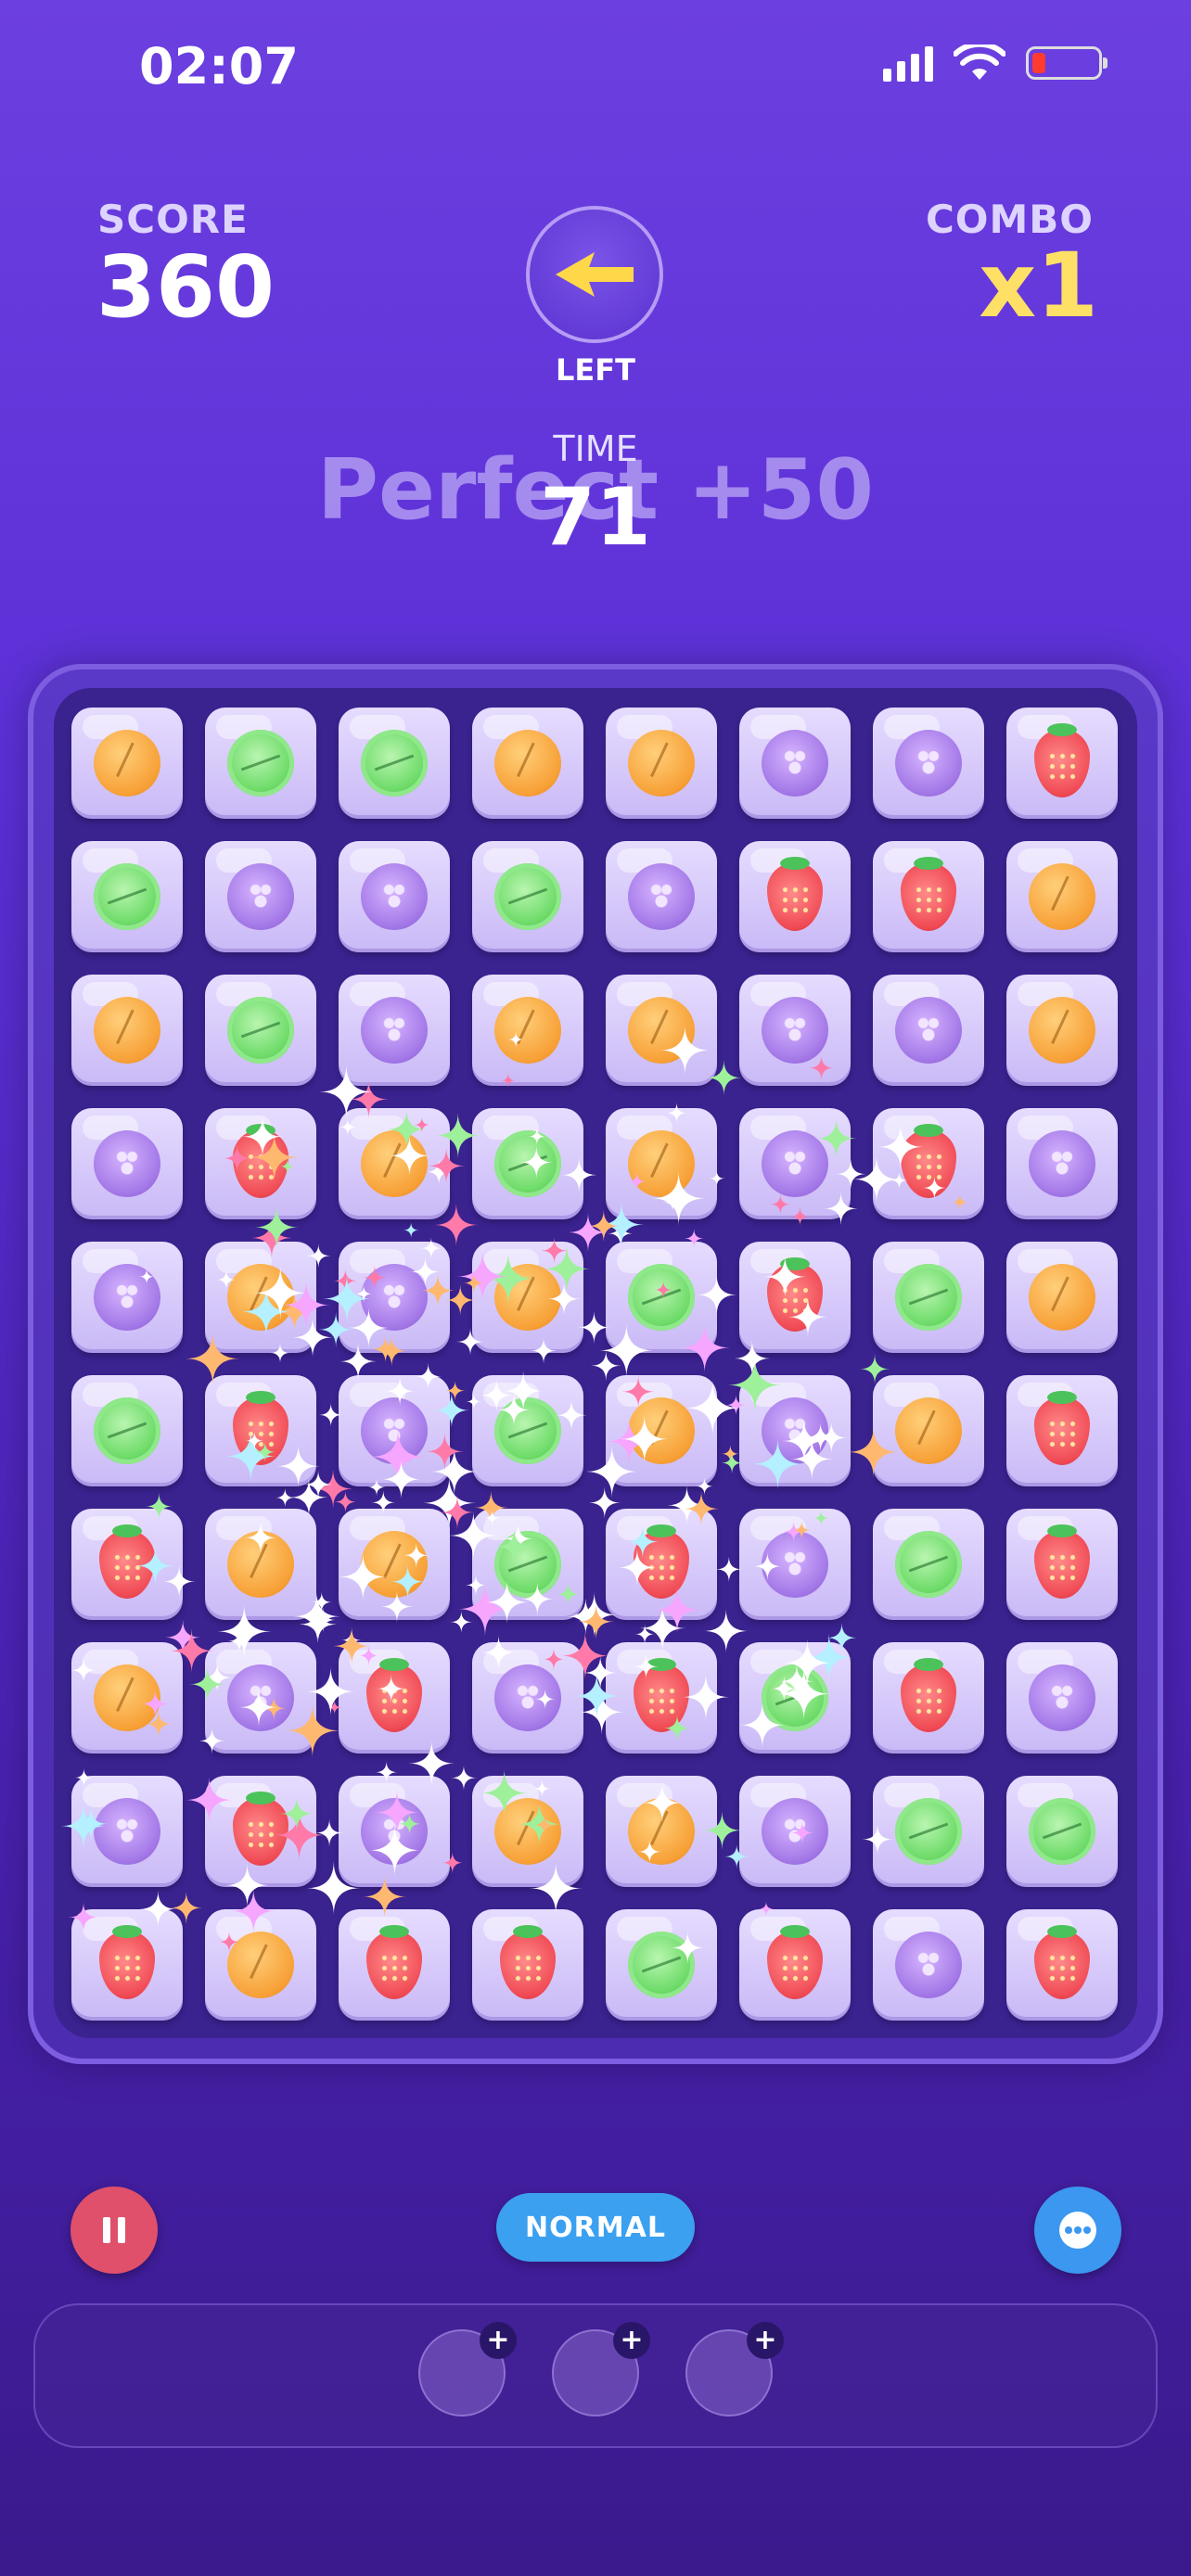  I want to click on add-icon: +, so click(765, 2340).